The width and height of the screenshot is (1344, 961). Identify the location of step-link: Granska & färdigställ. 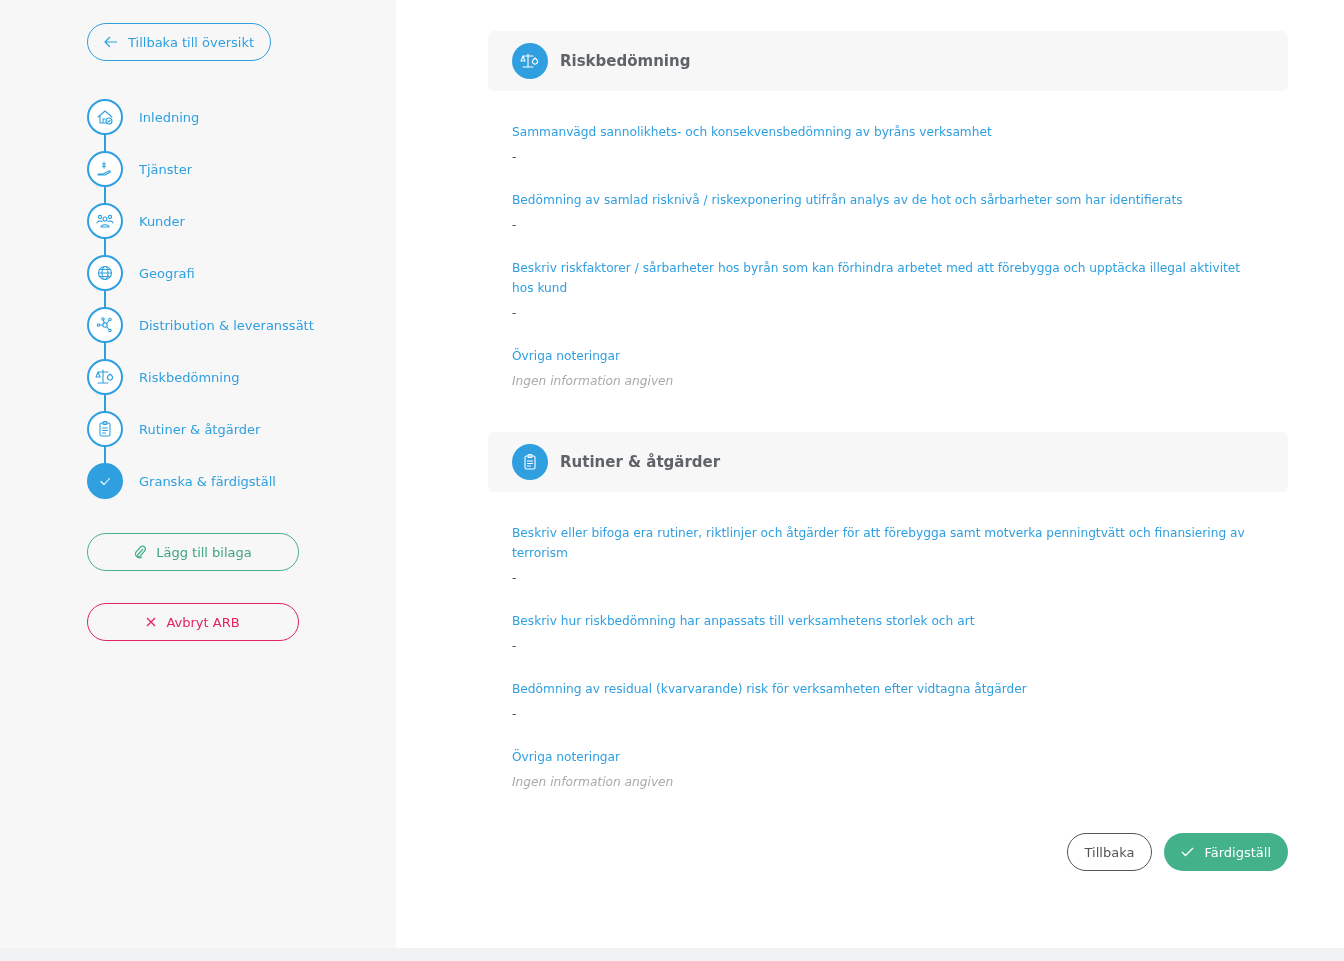
(207, 481).